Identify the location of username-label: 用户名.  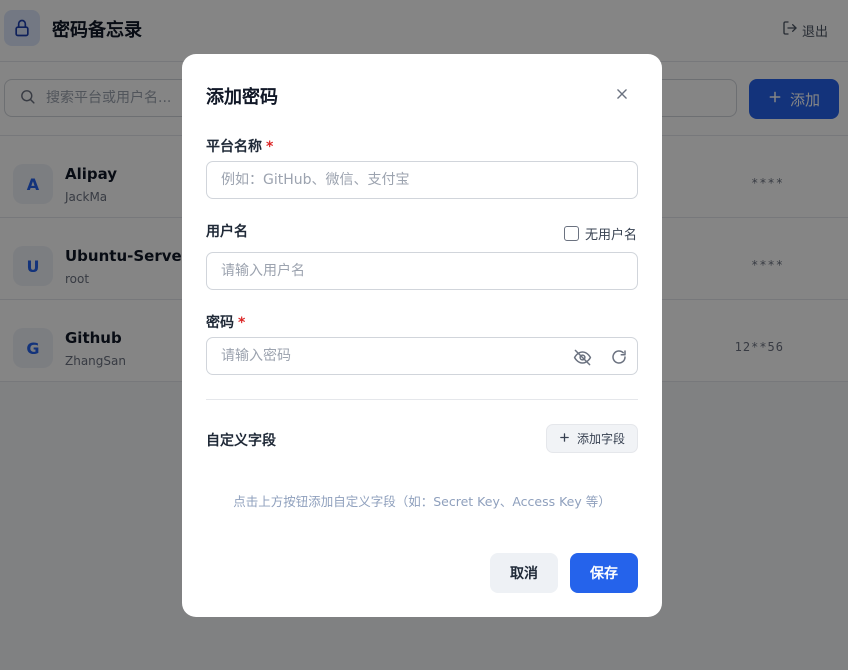
(227, 232).